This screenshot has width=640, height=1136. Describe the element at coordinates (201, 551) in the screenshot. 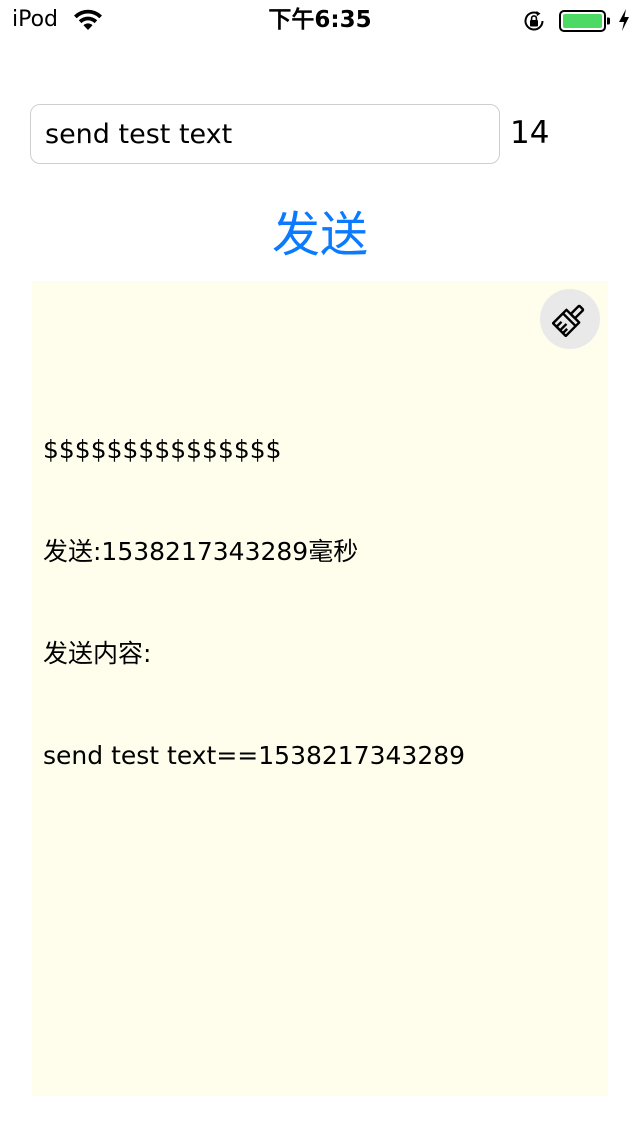

I see `log-line: 发送:1538217343289毫秒` at that location.